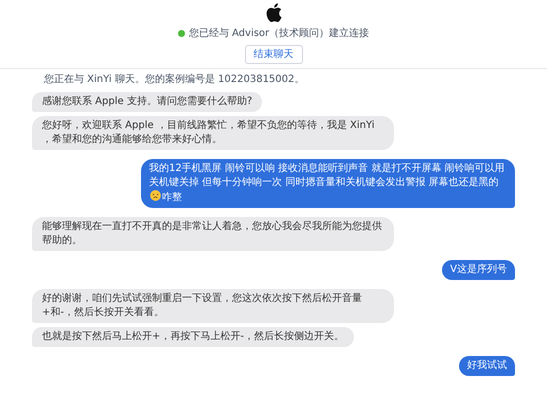  What do you see at coordinates (213, 234) in the screenshot?
I see `received-message-bubble: 能够理解现在一直打不开真的是非常让人着急，您放心我会尽我所能为您提供帮助的。` at bounding box center [213, 234].